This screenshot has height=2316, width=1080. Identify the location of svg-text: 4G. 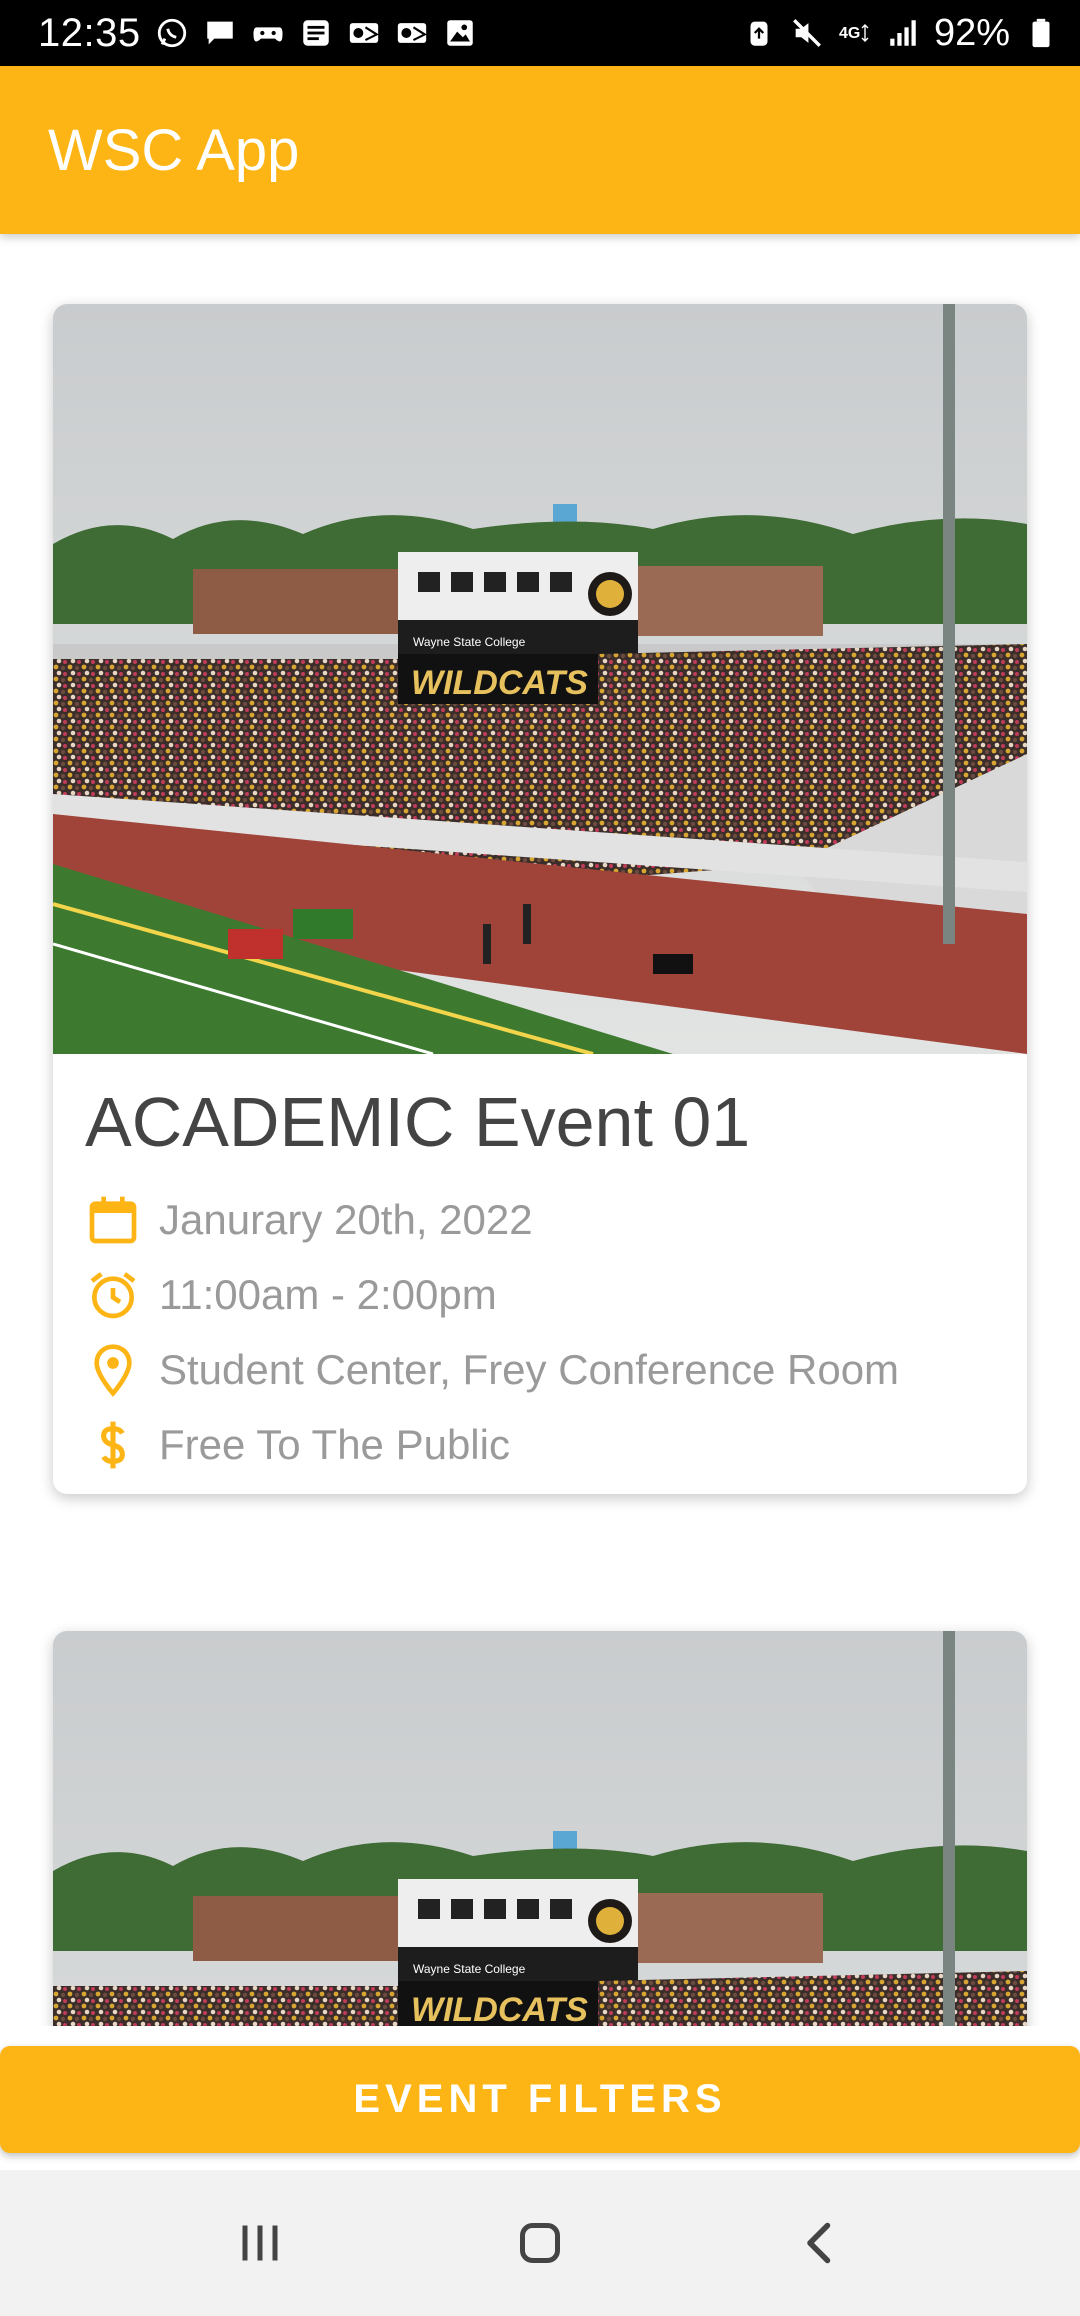
(849, 33).